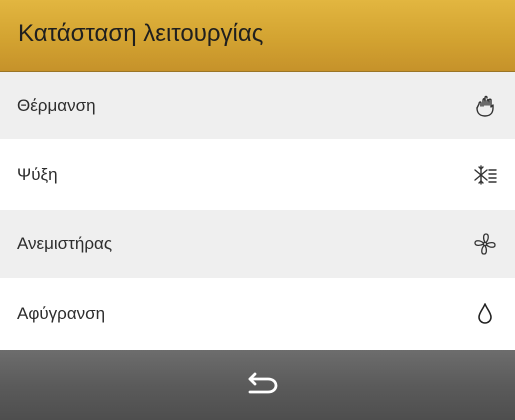 Image resolution: width=515 pixels, height=420 pixels. I want to click on cooling-snowflake-icon, so click(485, 175).